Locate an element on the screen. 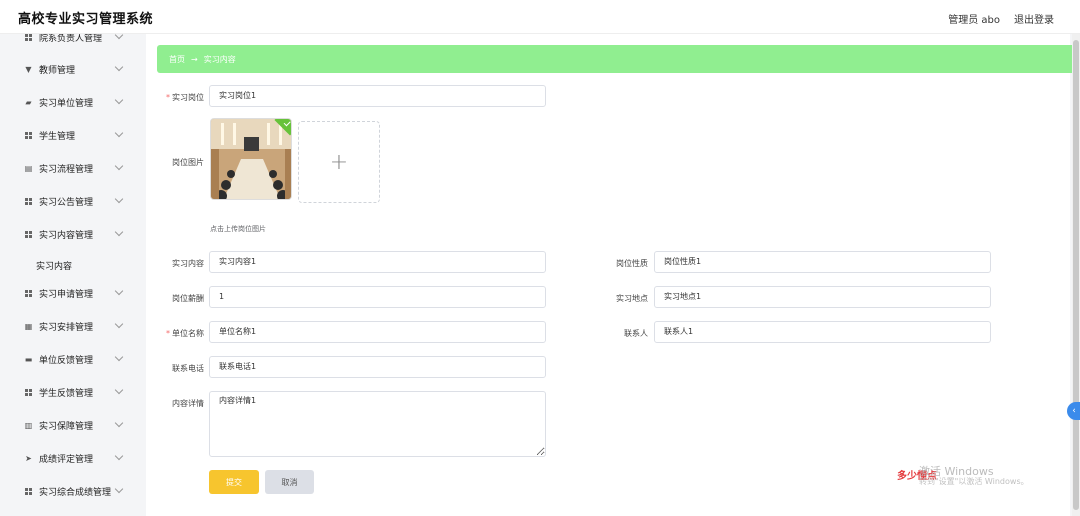 The width and height of the screenshot is (1080, 516). contact-input: 联系人1 is located at coordinates (822, 332).